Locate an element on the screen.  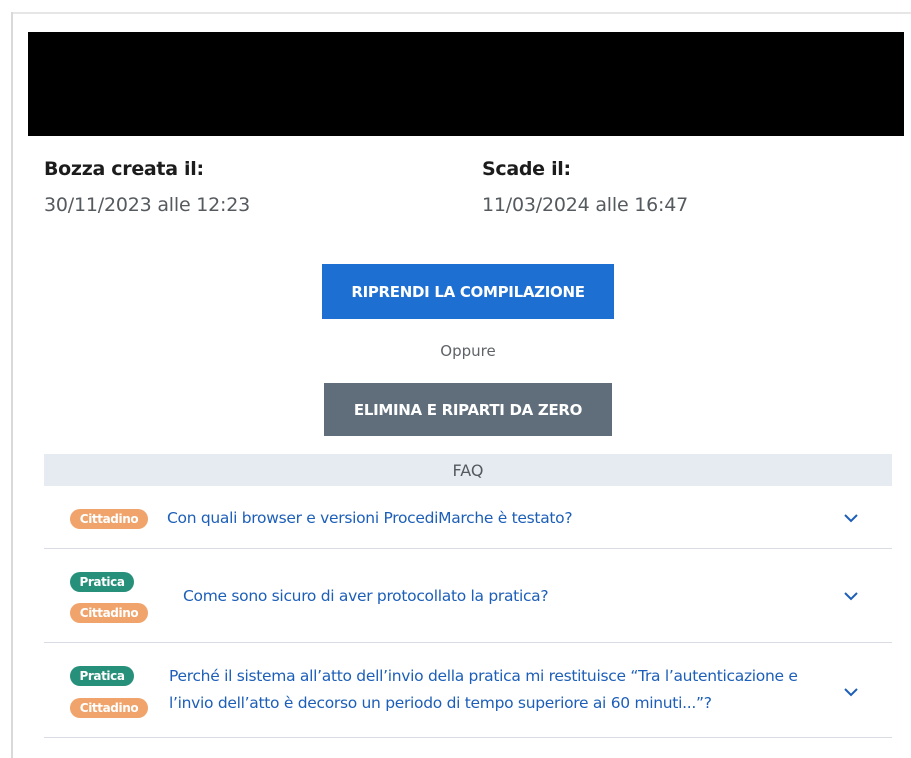
draft-expires-info: Scade il: 11/03/2024 alle 16:47 is located at coordinates (585, 187).